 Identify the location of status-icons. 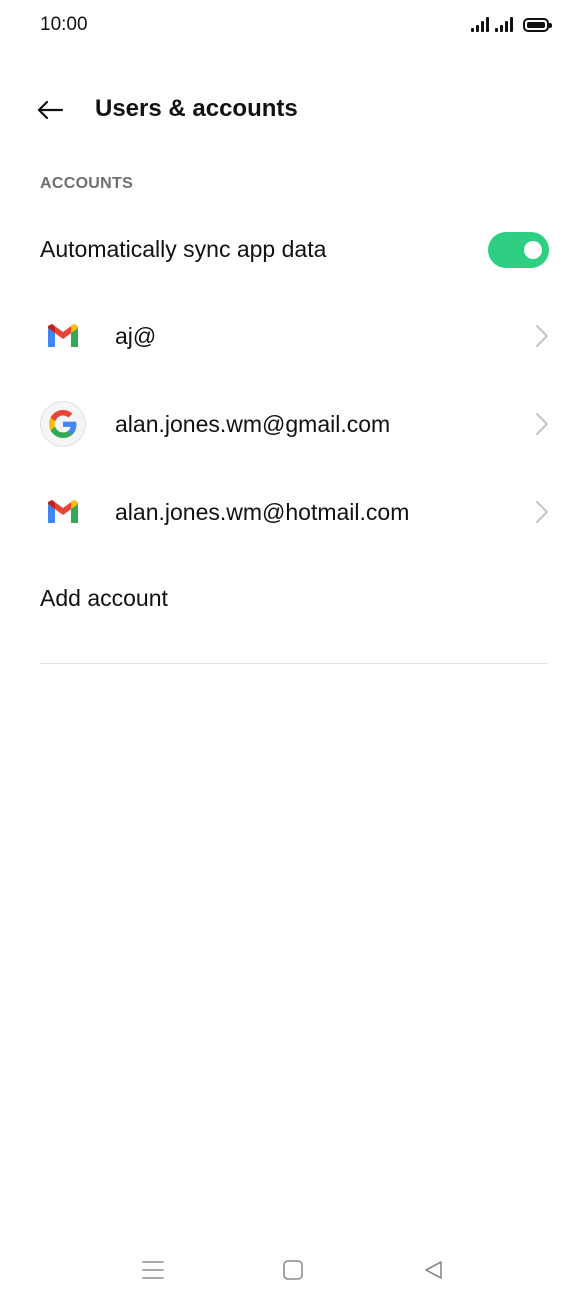
(511, 24).